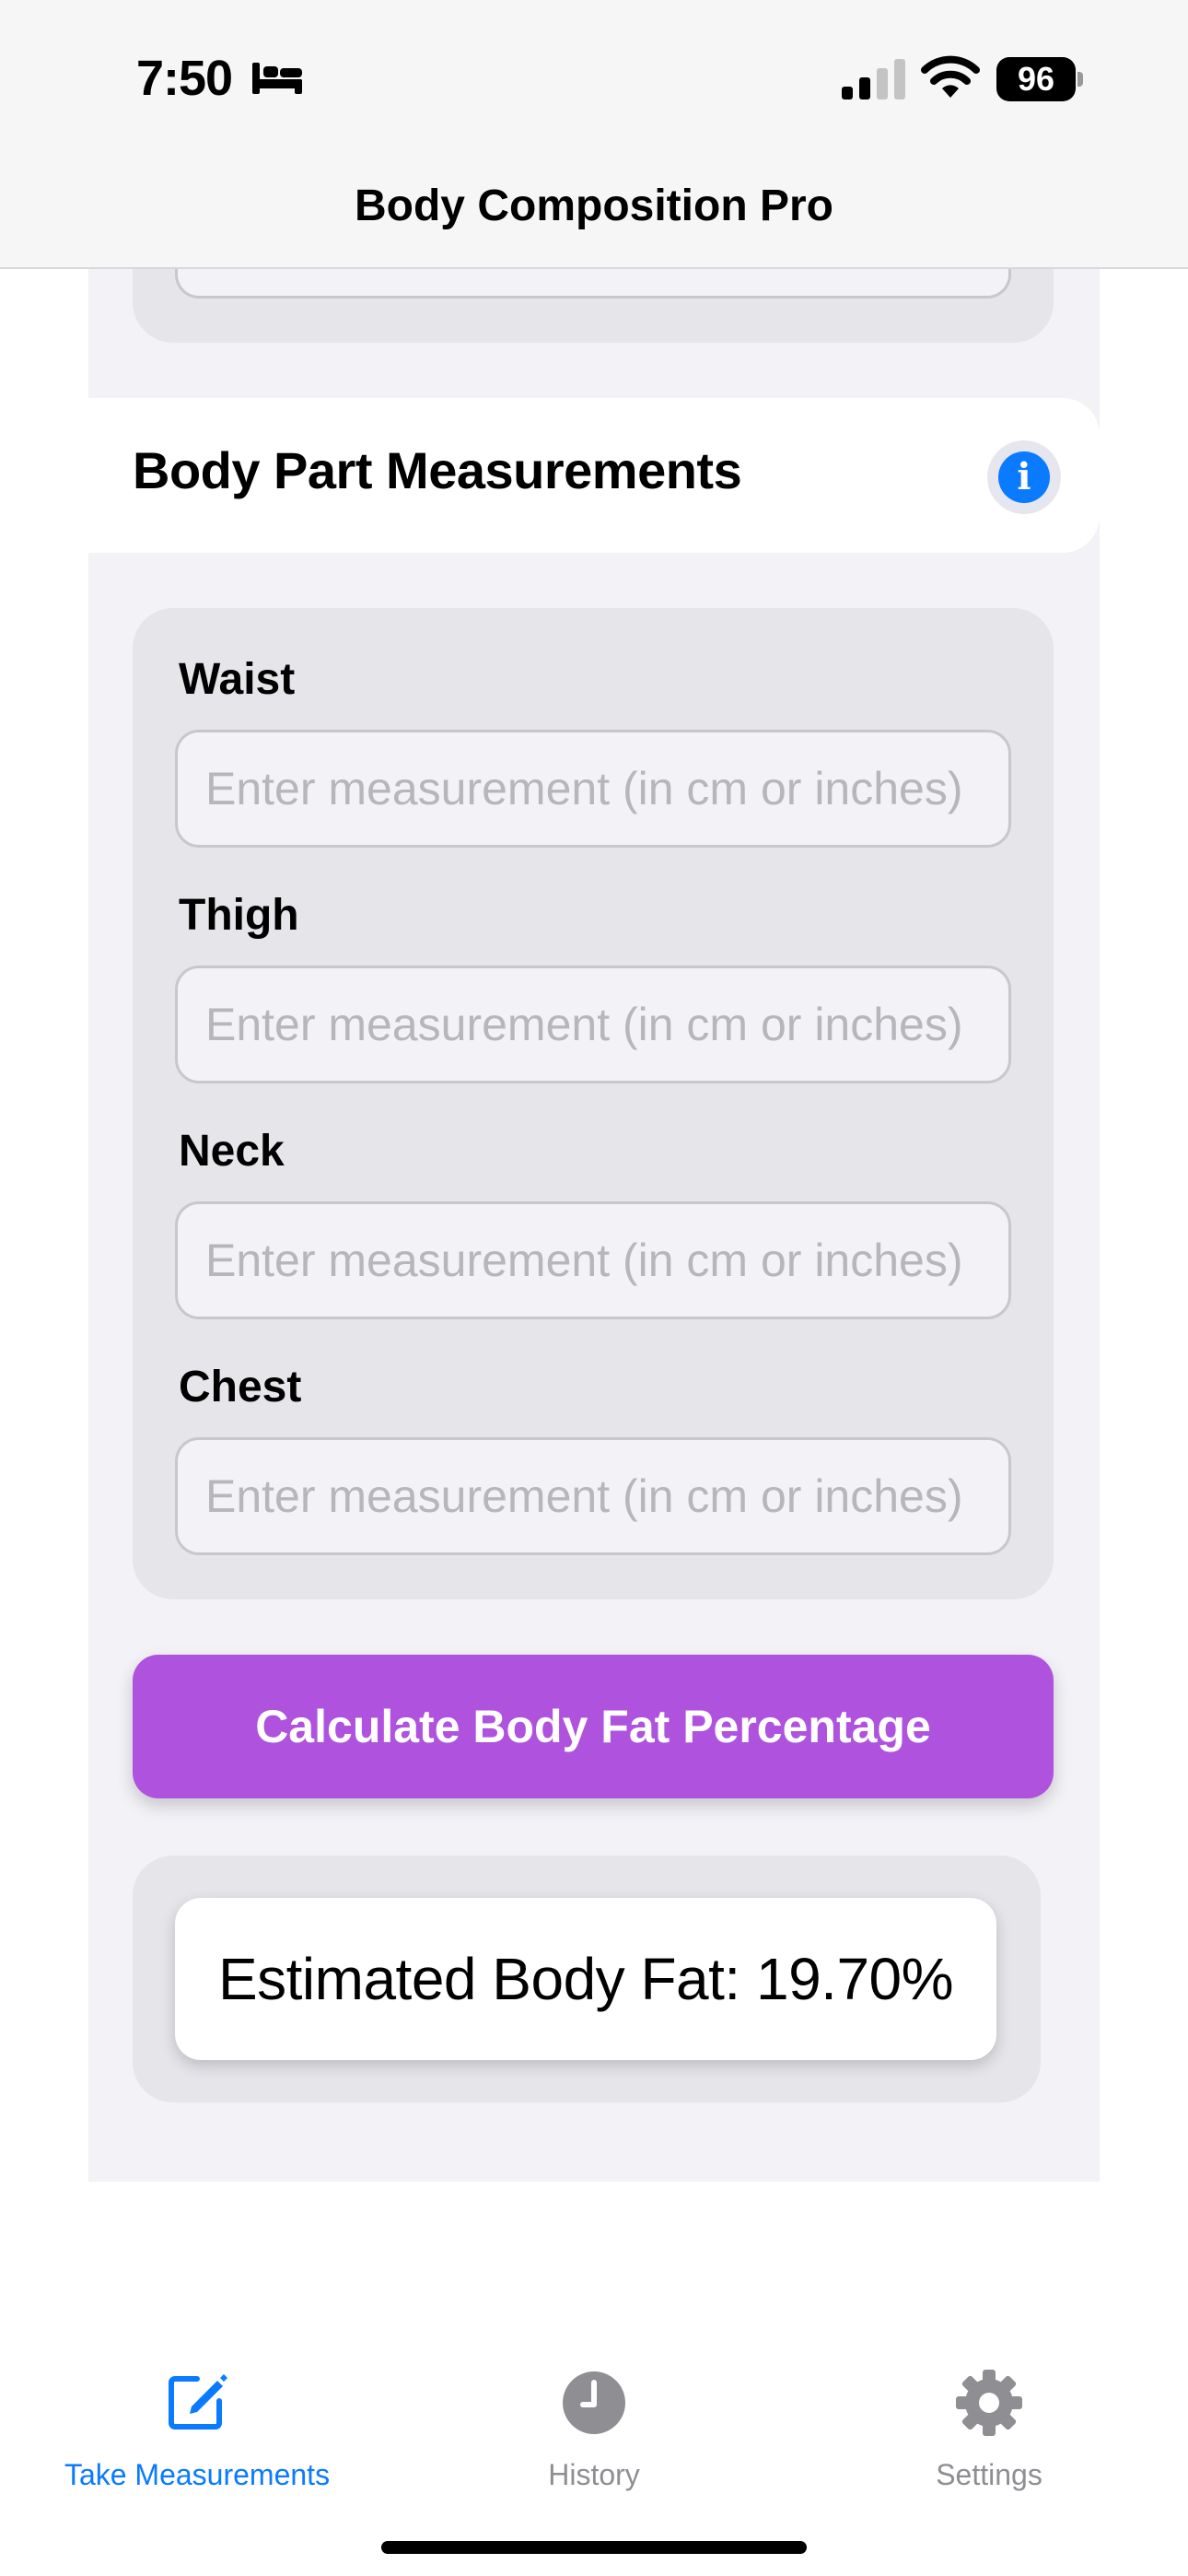  Describe the element at coordinates (277, 78) in the screenshot. I see `bed-icon` at that location.